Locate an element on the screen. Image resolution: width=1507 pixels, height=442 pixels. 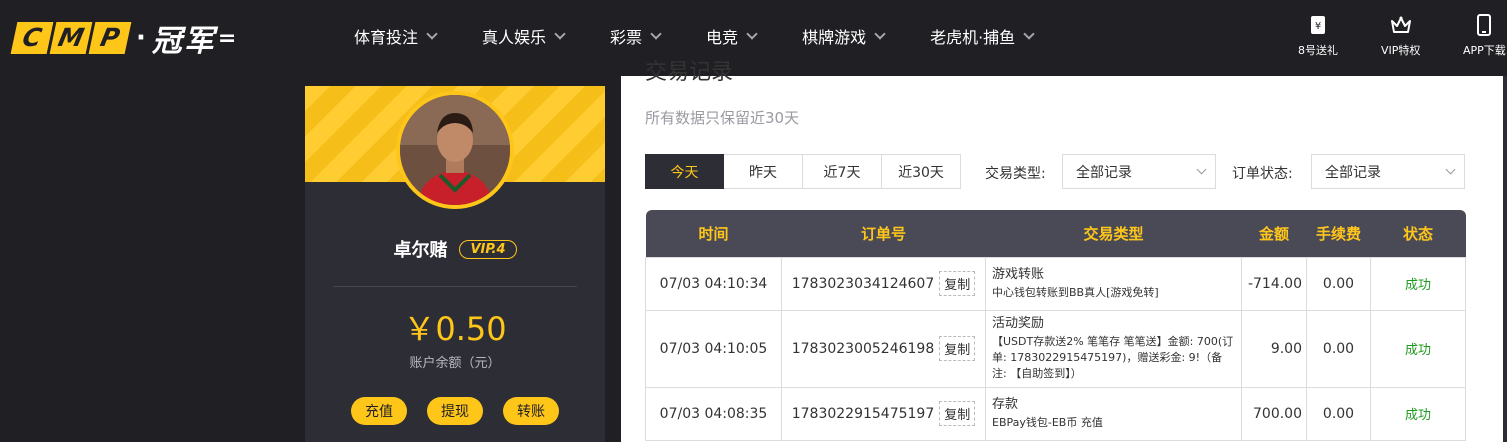
avatar-image is located at coordinates (455, 150).